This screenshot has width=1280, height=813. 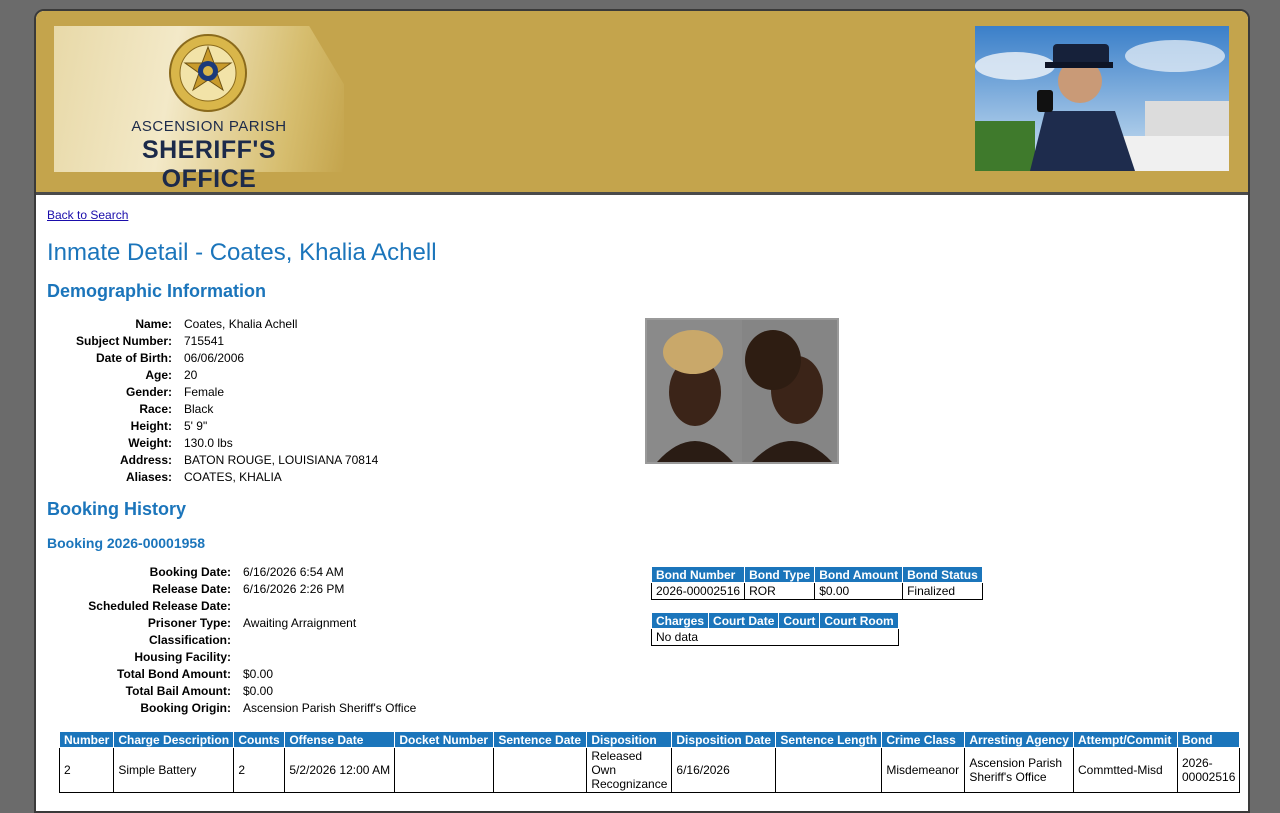 What do you see at coordinates (780, 591) in the screenshot?
I see `table-cell: ROR` at bounding box center [780, 591].